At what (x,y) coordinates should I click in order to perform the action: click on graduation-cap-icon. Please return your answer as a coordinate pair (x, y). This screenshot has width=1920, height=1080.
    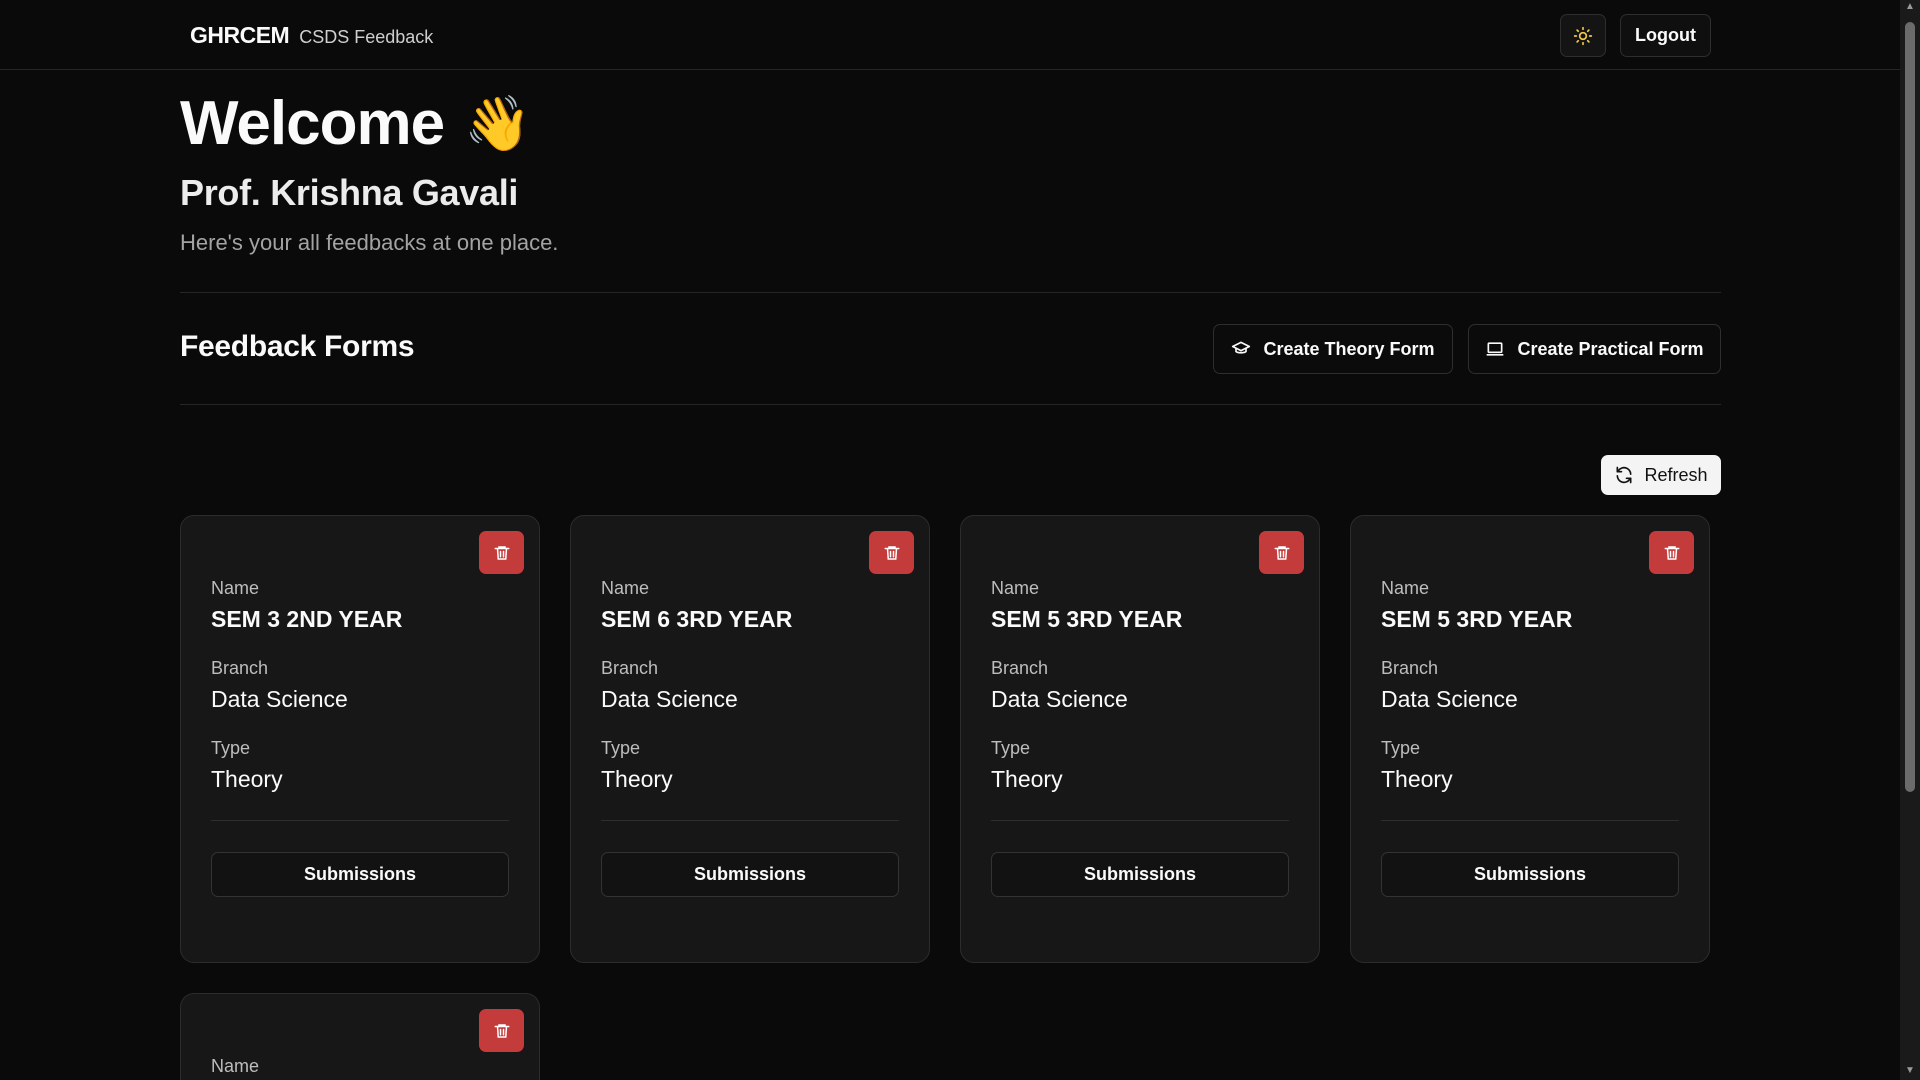
    Looking at the image, I should click on (1241, 347).